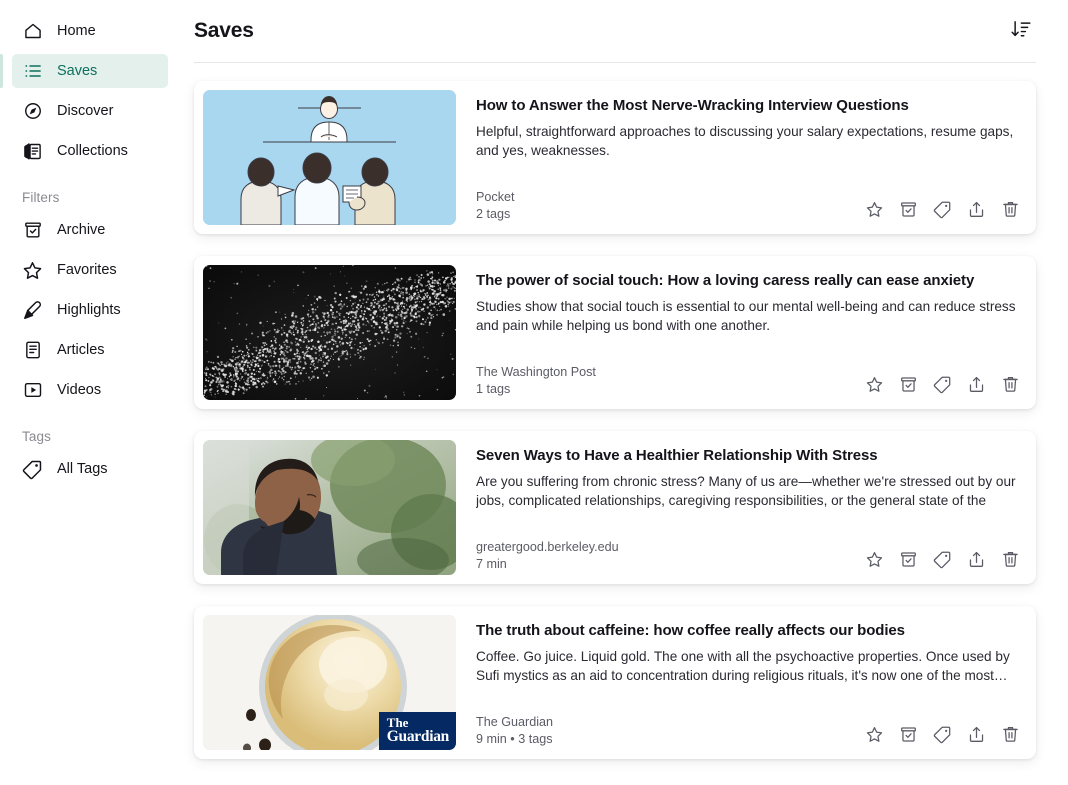  Describe the element at coordinates (32, 390) in the screenshot. I see `video-icon` at that location.